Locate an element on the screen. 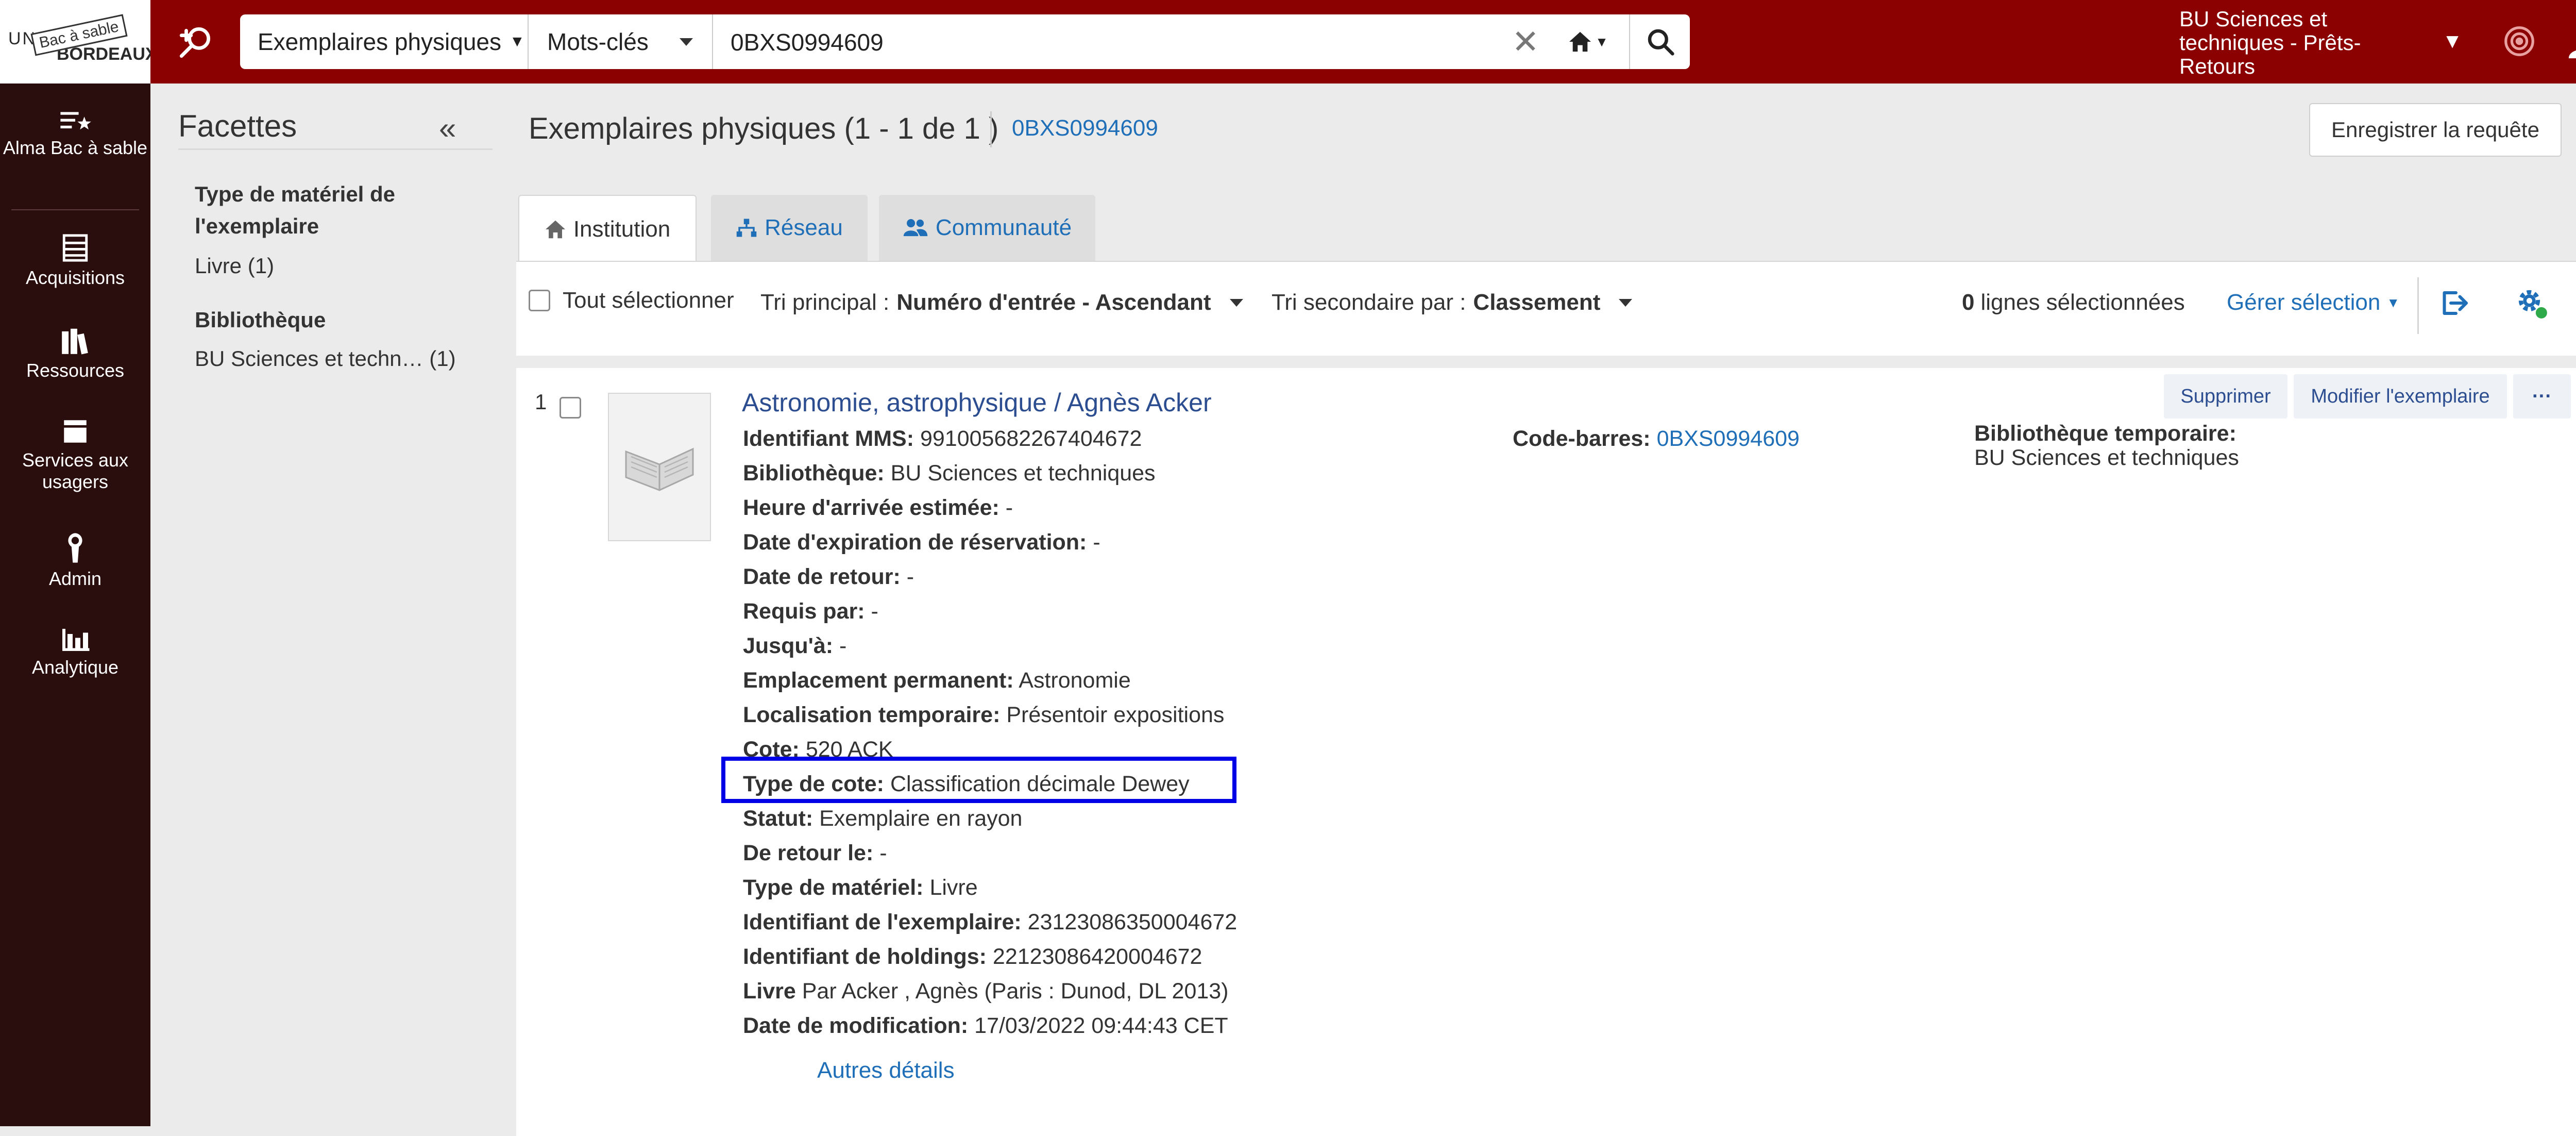 The width and height of the screenshot is (2576, 1136). primary-sort-value: Numéro d'entrée - Ascendant is located at coordinates (1053, 302).